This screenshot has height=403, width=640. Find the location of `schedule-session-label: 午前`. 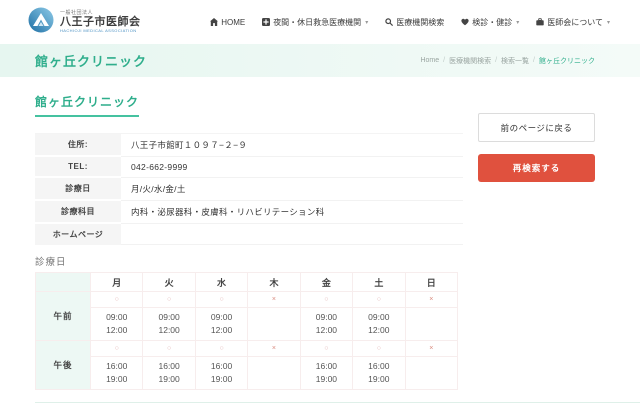

schedule-session-label: 午前 is located at coordinates (63, 316).